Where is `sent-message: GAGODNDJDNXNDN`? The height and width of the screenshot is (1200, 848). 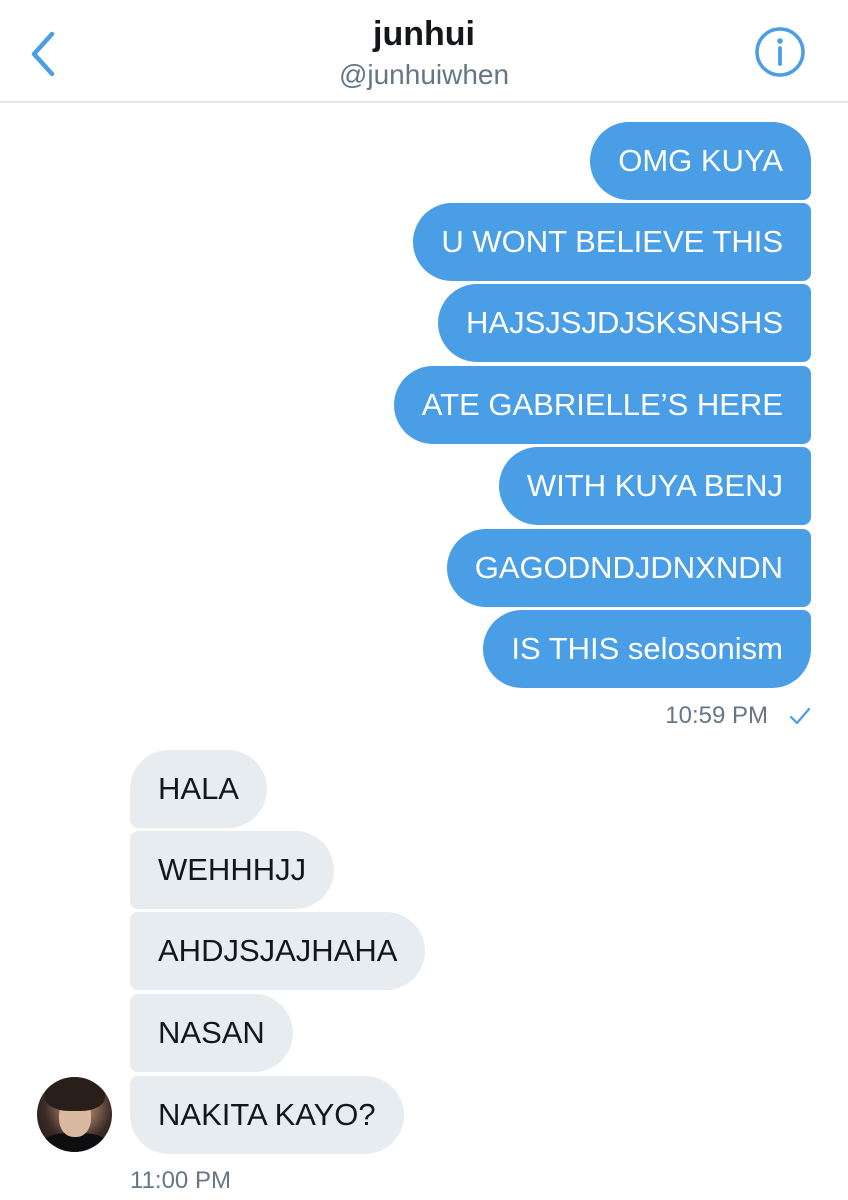
sent-message: GAGODNDJDNXNDN is located at coordinates (628, 568).